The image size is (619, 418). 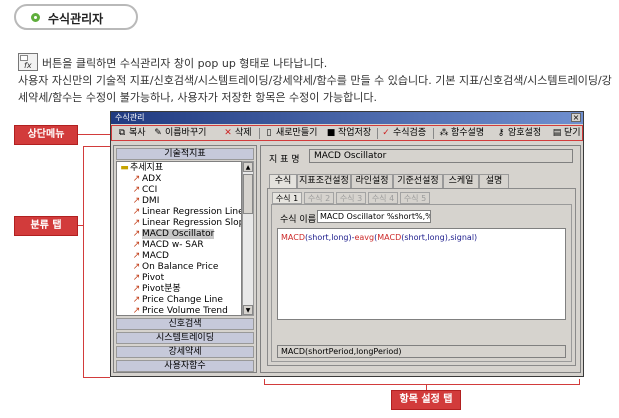 What do you see at coordinates (167, 245) in the screenshot?
I see `tree-item: ↗ MACD w- SAR` at bounding box center [167, 245].